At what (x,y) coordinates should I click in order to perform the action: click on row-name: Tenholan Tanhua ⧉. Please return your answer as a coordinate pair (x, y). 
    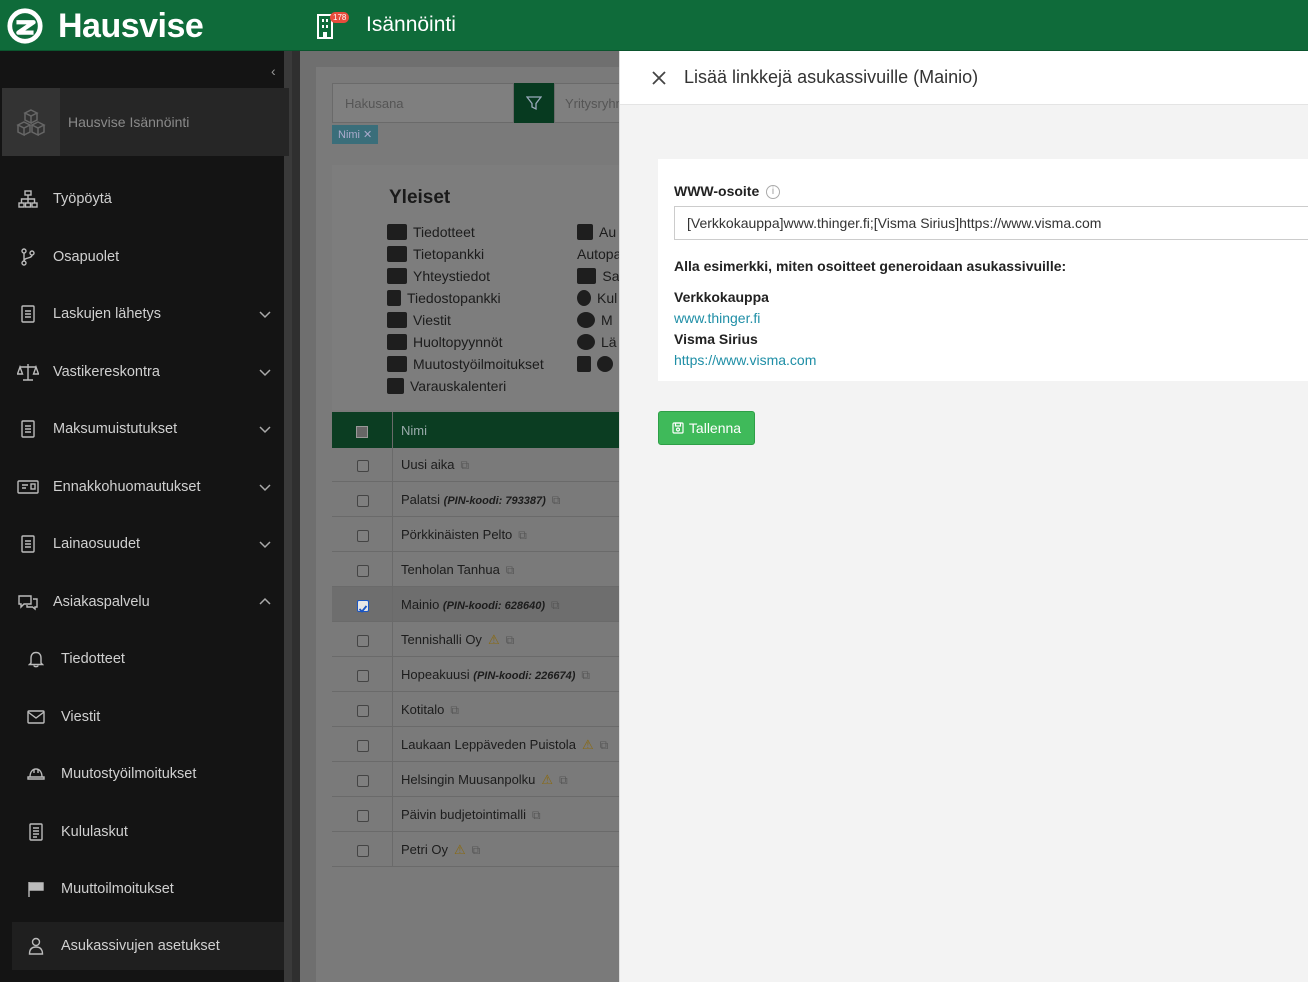
    Looking at the image, I should click on (457, 570).